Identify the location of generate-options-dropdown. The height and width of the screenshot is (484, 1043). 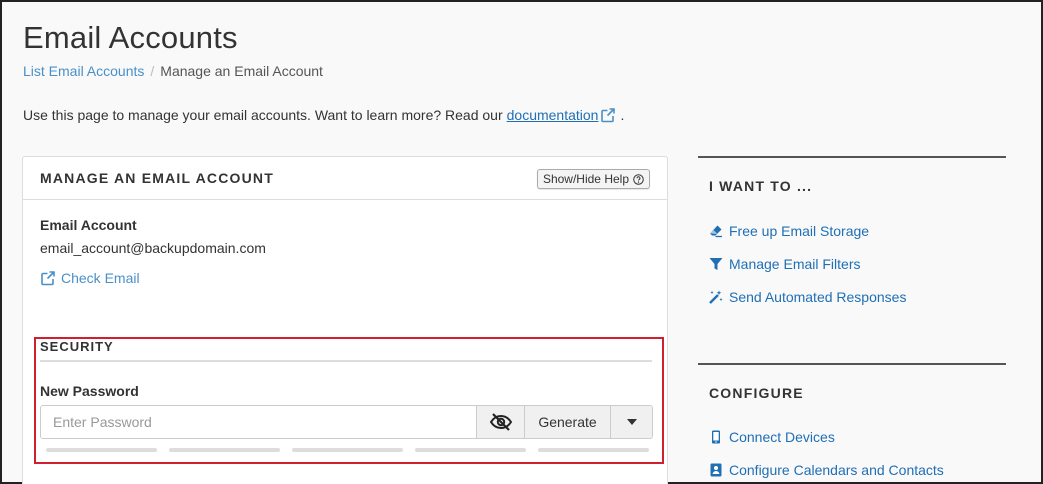
(631, 422).